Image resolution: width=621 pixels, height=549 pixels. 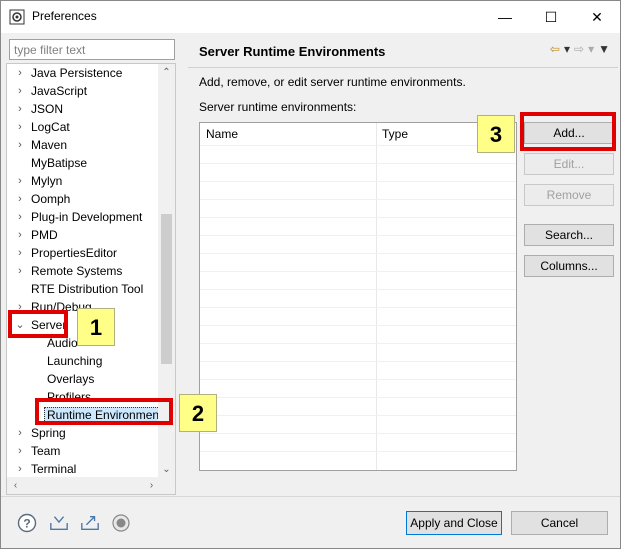 What do you see at coordinates (59, 163) in the screenshot?
I see `tree-item-mybatipse: MyBatipse` at bounding box center [59, 163].